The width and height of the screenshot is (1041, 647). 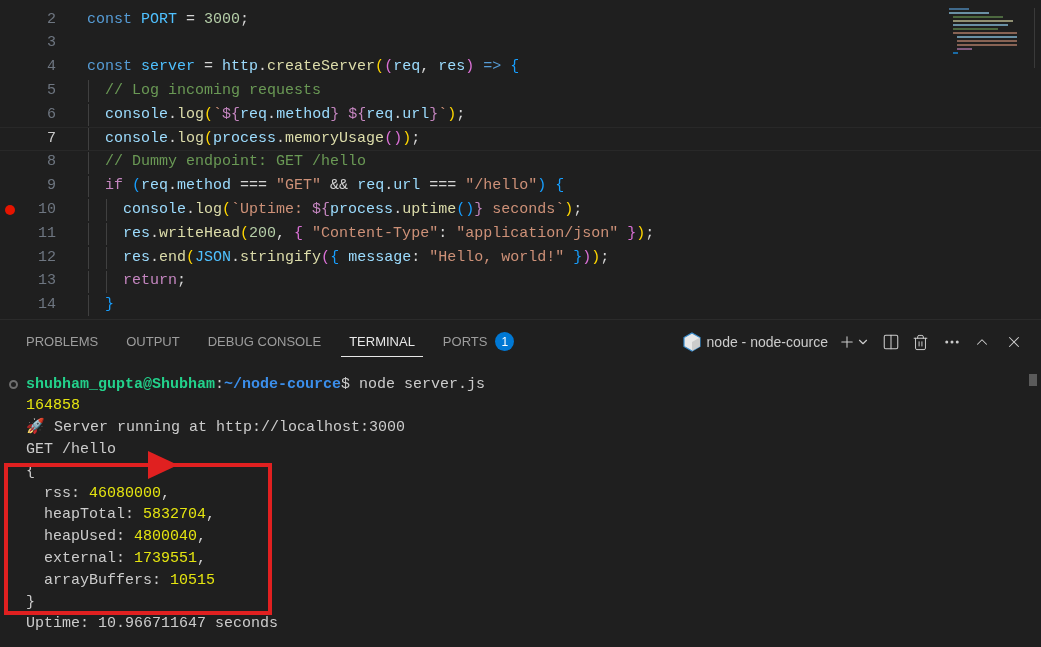 I want to click on line-number: 9, so click(x=51, y=186).